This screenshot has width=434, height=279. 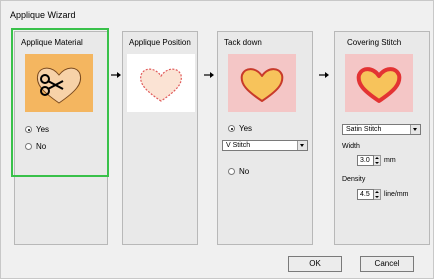 I want to click on density-spinner: line/mm, so click(x=383, y=194).